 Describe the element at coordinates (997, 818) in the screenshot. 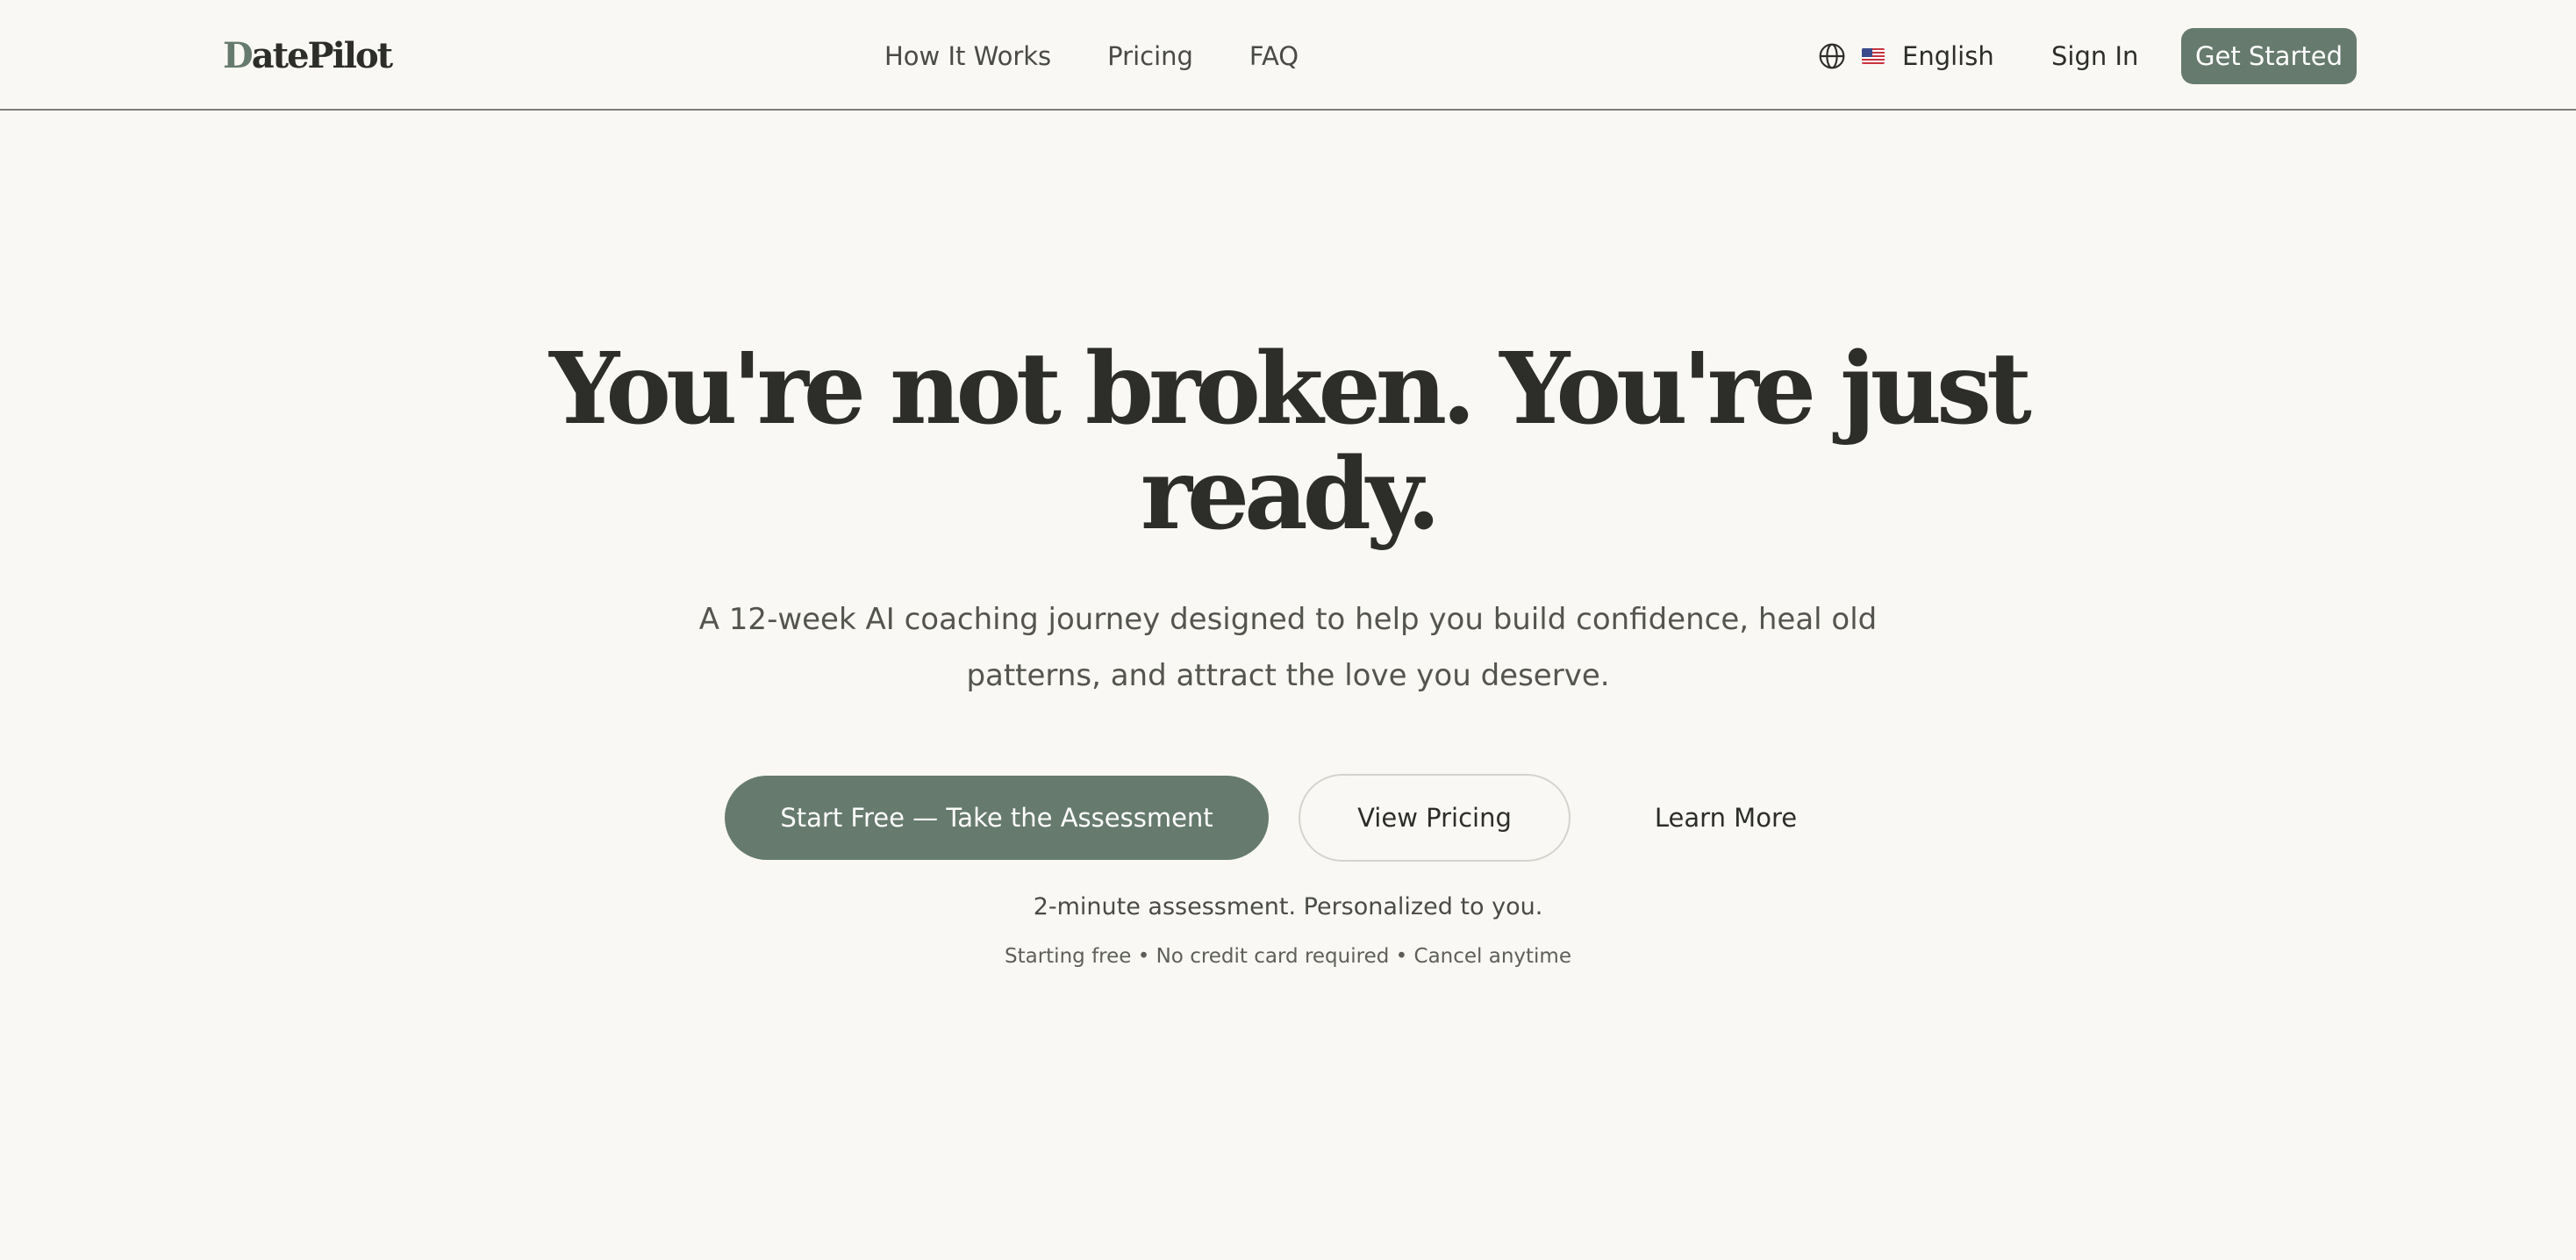

I see `start-assessment-button: Start Free — Take the Assessment` at that location.